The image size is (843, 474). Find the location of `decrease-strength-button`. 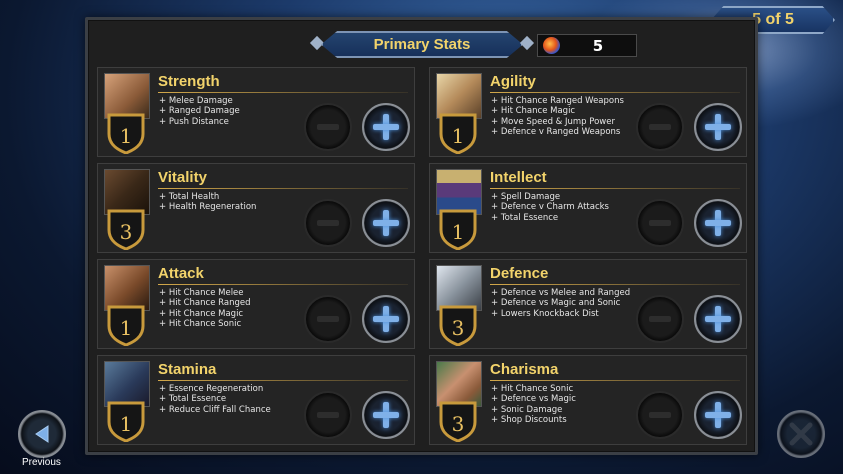

decrease-strength-button is located at coordinates (328, 127).